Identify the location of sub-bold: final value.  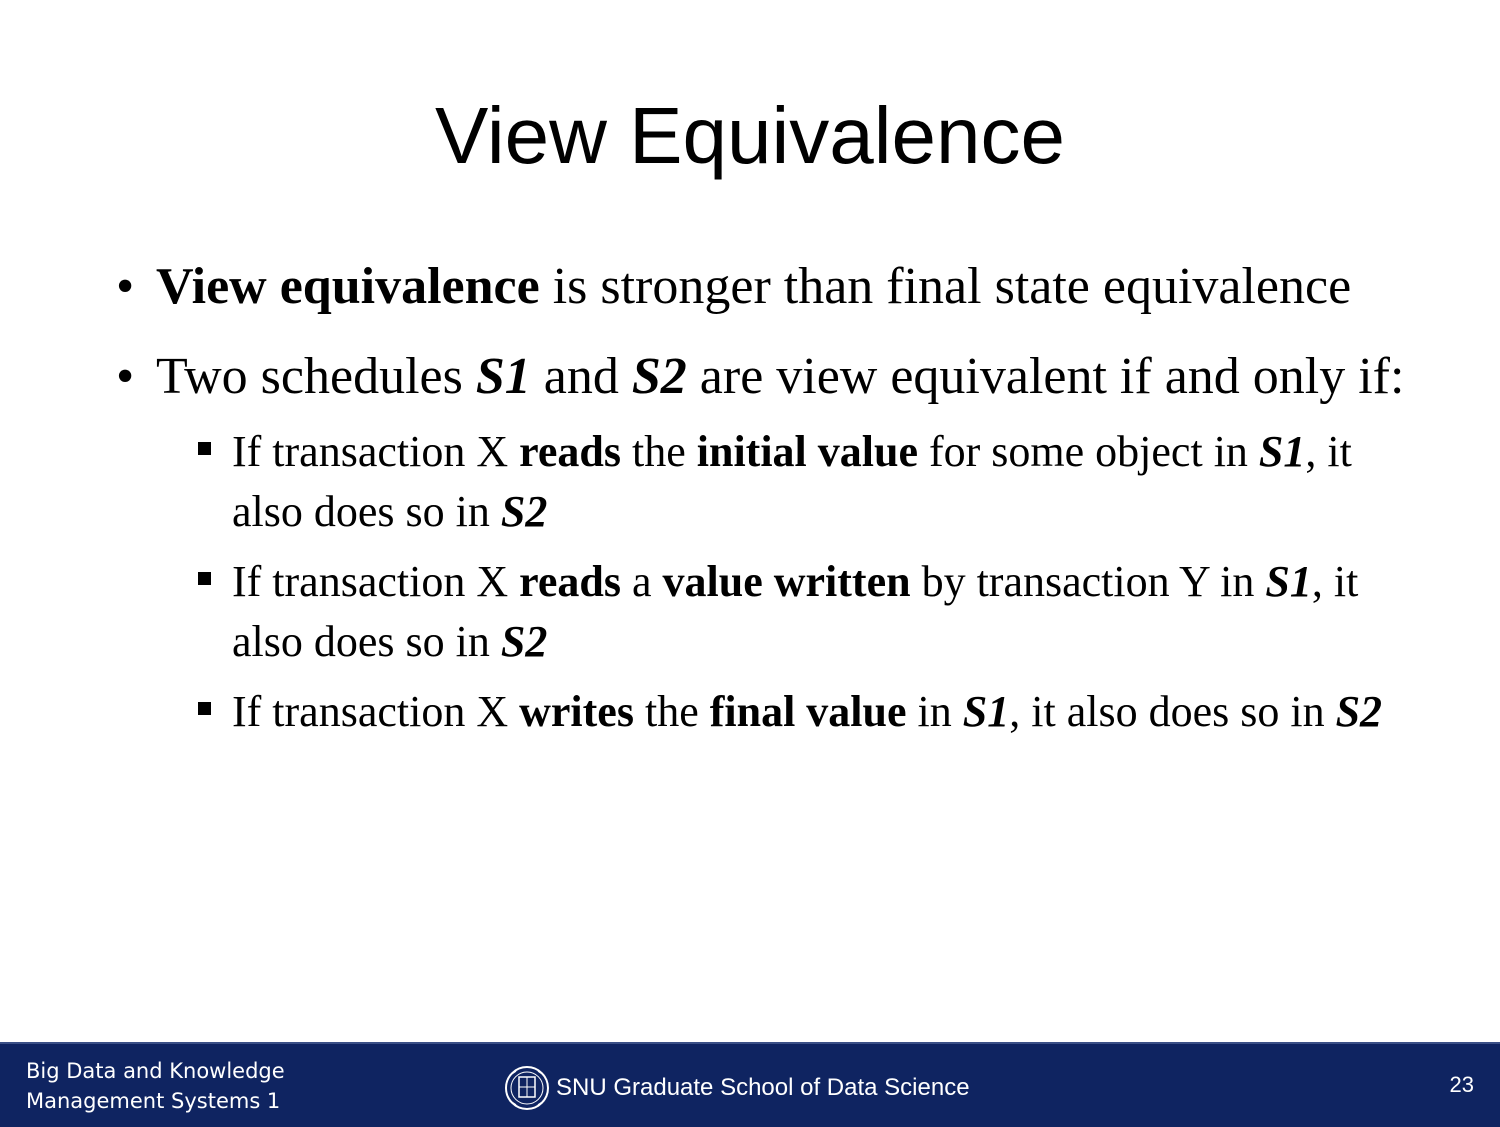
(808, 711).